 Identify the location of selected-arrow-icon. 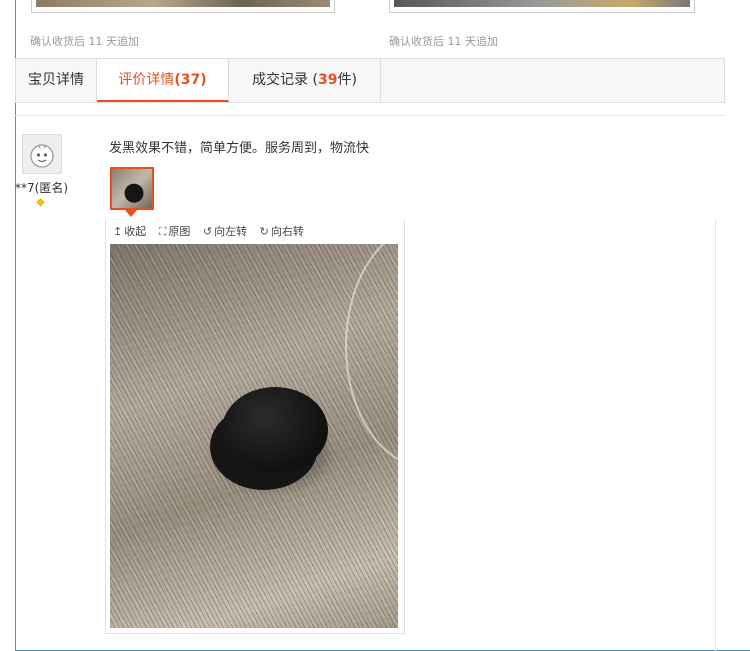
(131, 213).